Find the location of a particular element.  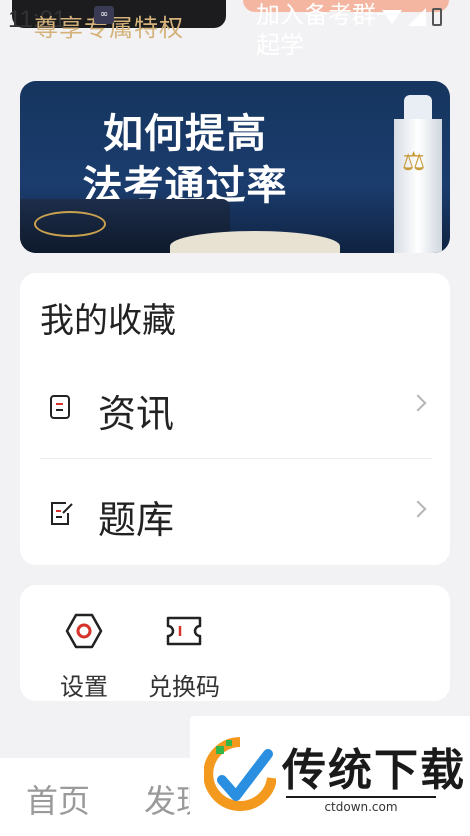

open-book-image is located at coordinates (255, 242).